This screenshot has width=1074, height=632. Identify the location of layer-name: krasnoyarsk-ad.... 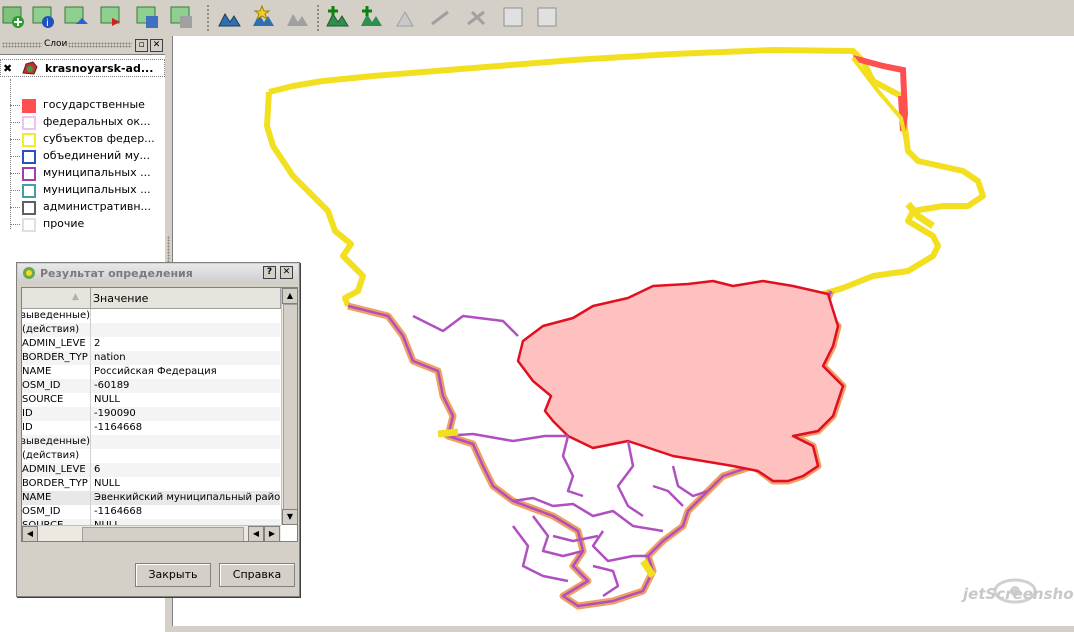
(99, 68).